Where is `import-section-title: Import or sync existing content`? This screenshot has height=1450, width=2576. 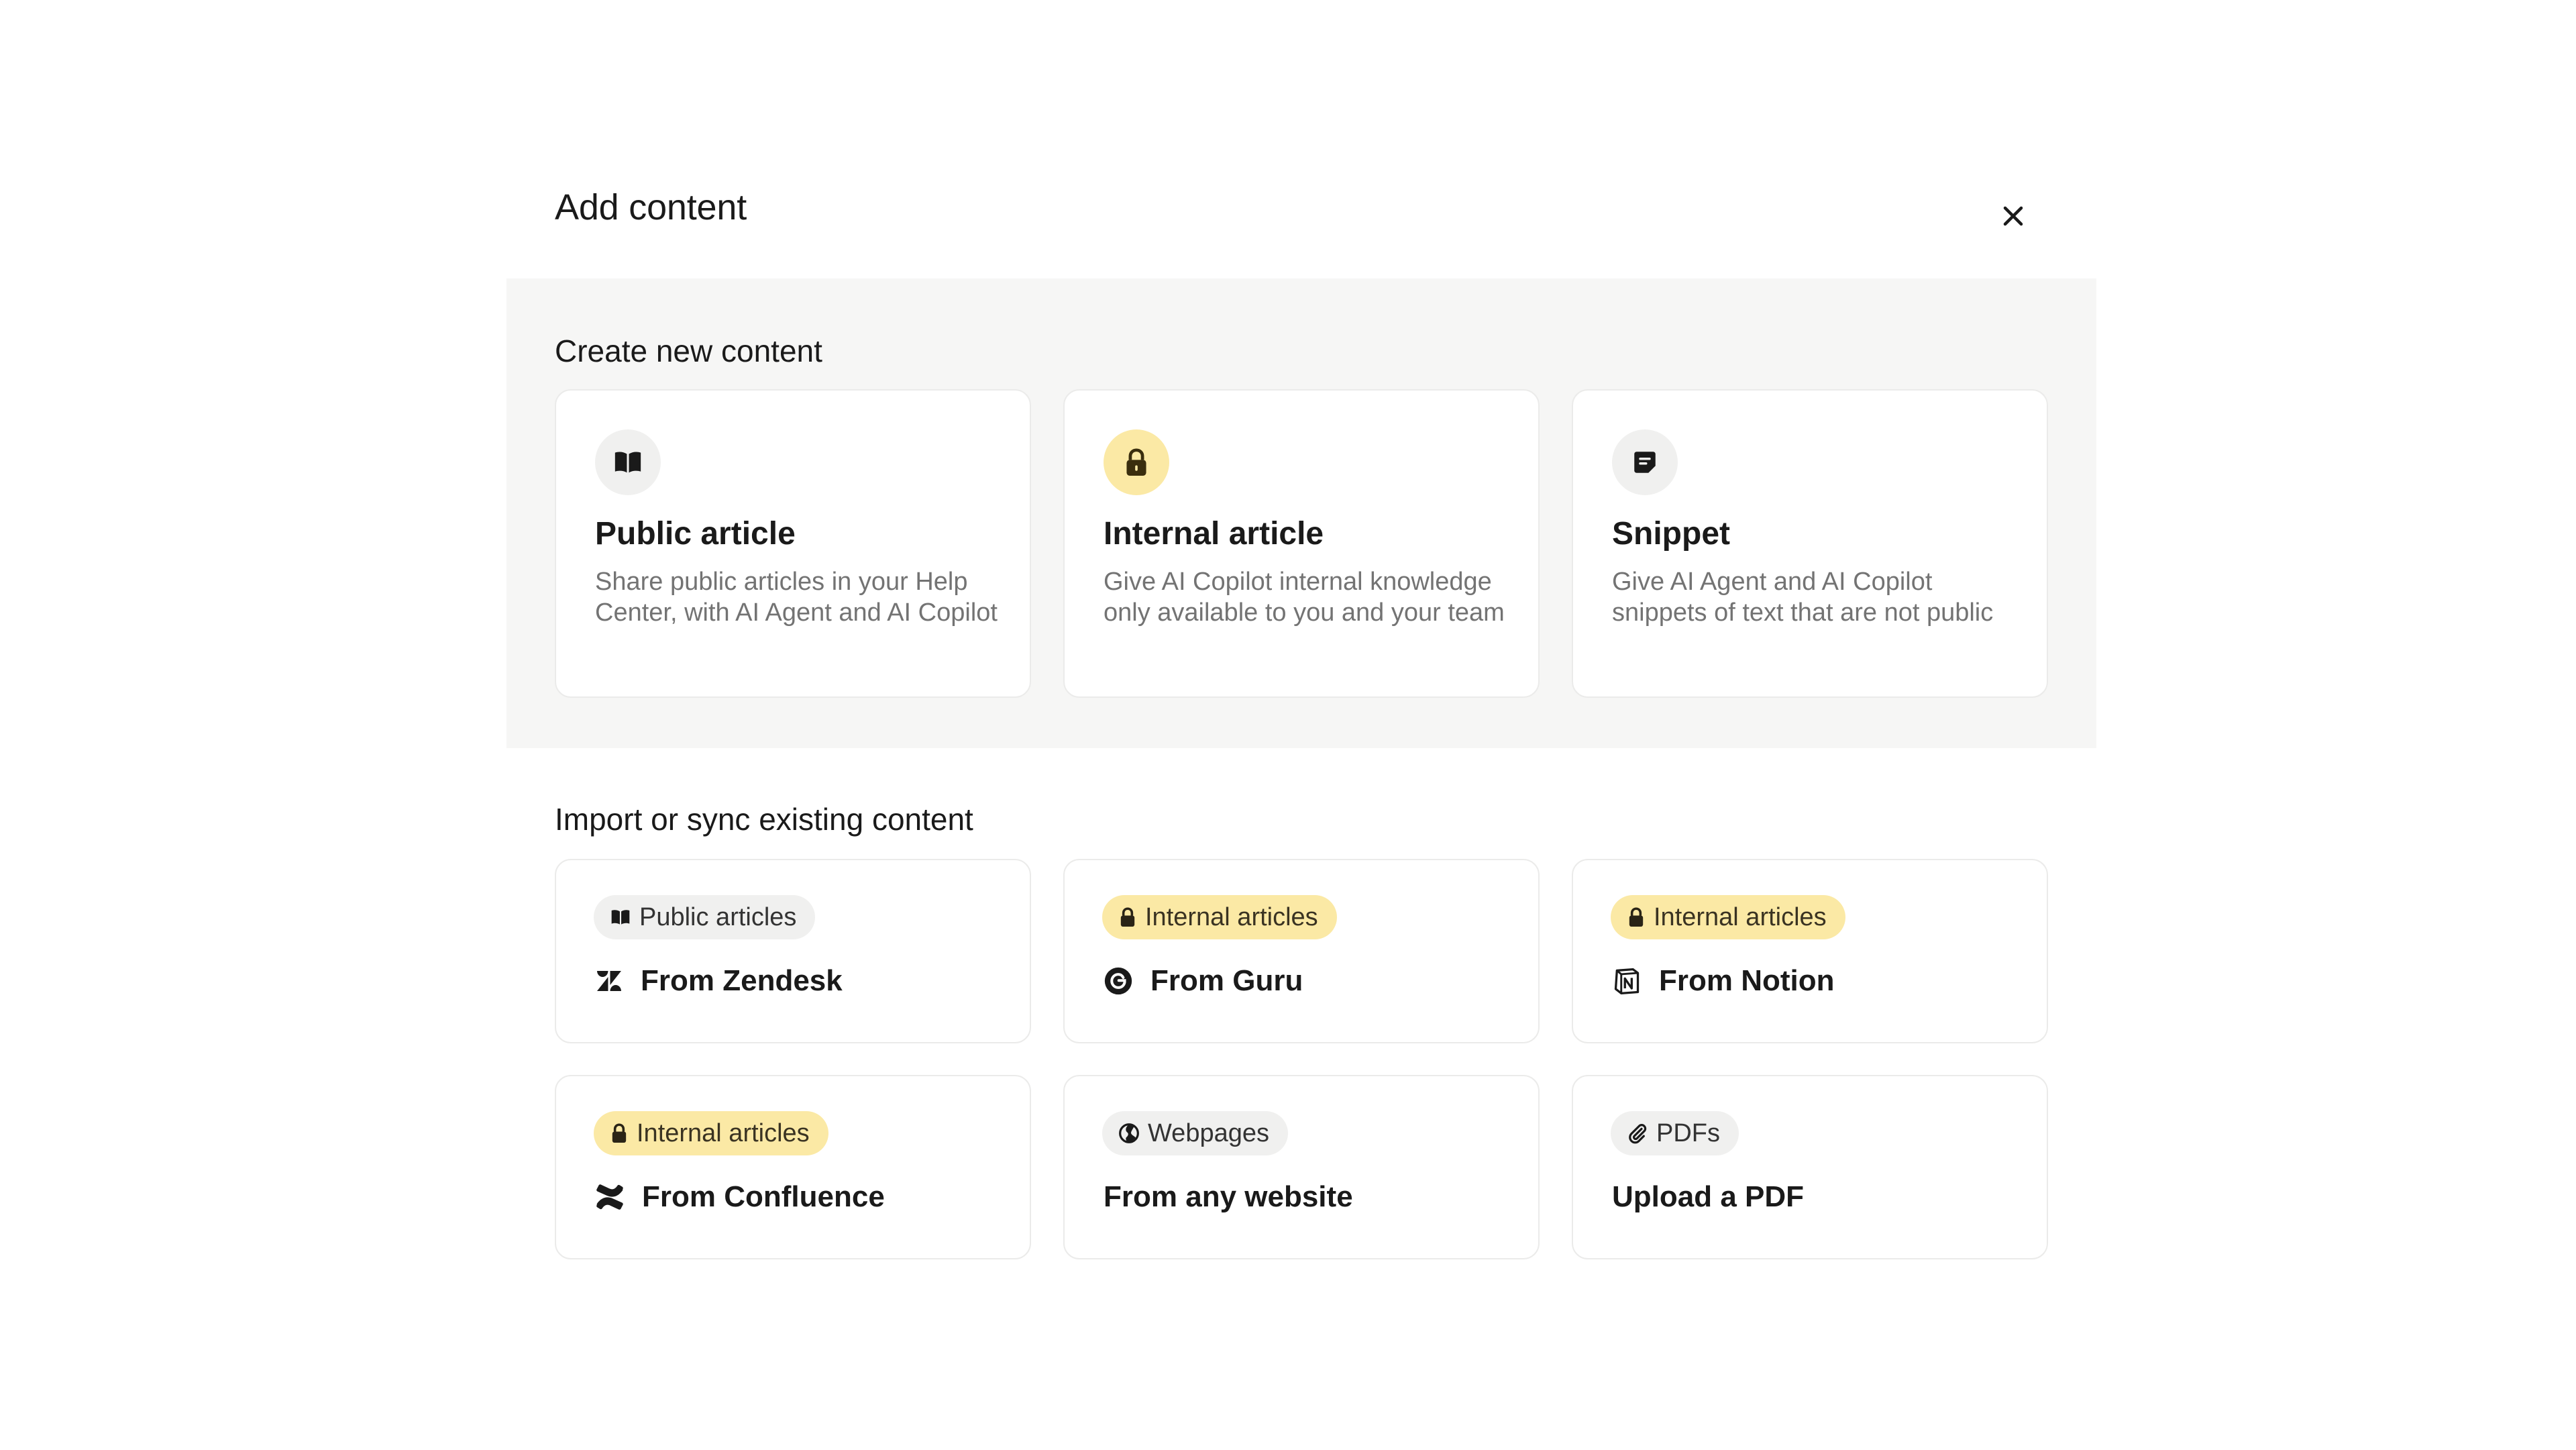 import-section-title: Import or sync existing content is located at coordinates (764, 819).